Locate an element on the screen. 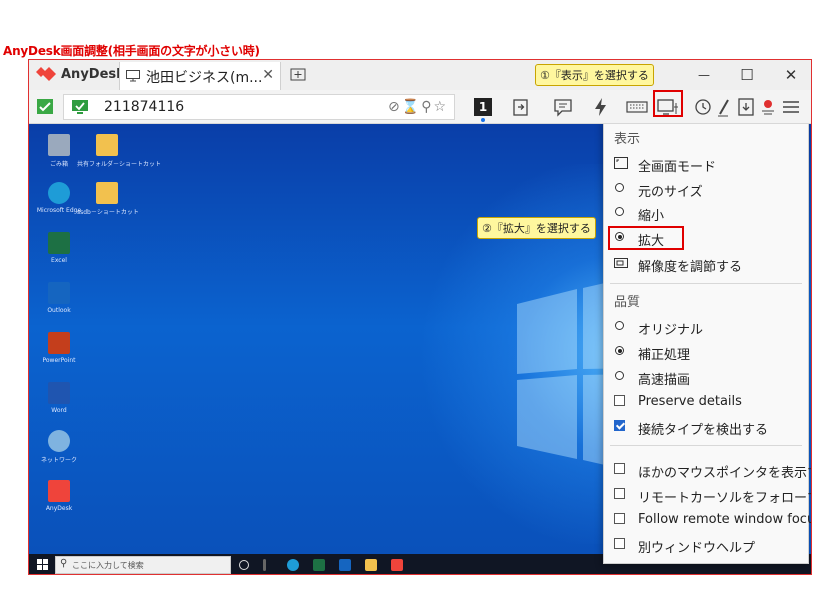 The width and height of the screenshot is (821, 599). edge-icon is located at coordinates (59, 193).